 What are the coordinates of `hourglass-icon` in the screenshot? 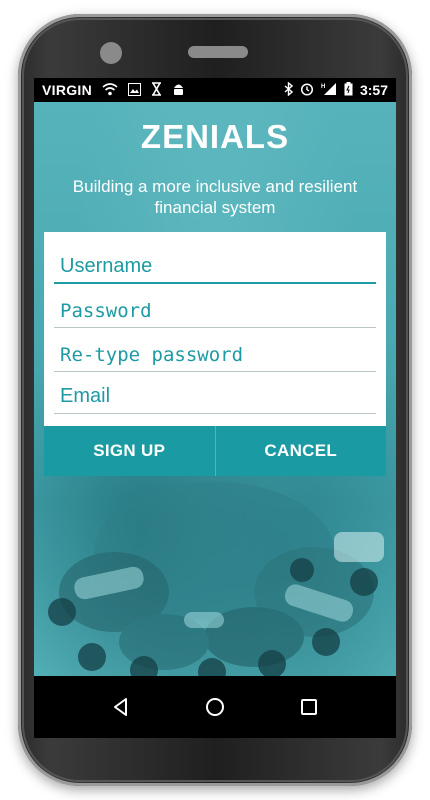 It's located at (156, 90).